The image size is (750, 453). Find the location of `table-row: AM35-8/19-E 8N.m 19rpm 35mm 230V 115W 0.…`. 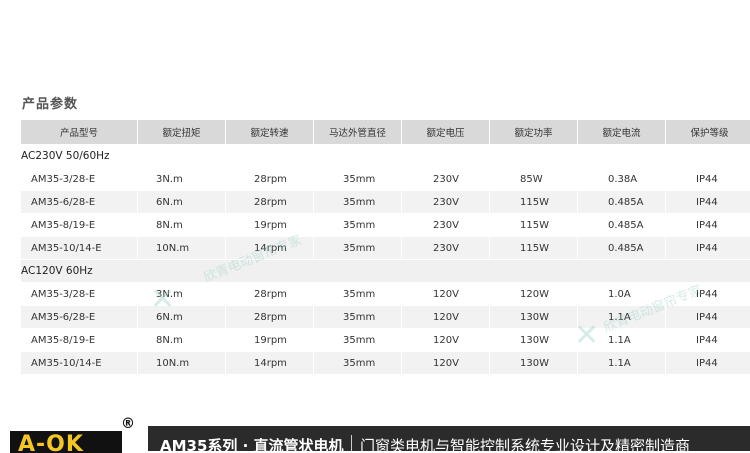

table-row: AM35-8/19-E 8N.m 19rpm 35mm 230V 115W 0.… is located at coordinates (385, 225).